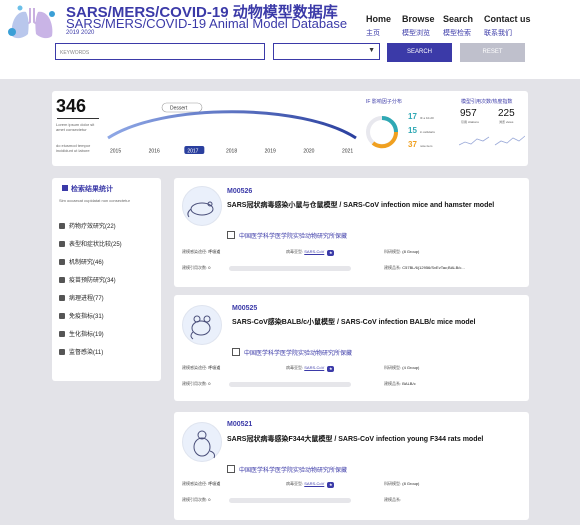 Image resolution: width=580 pixels, height=525 pixels. Describe the element at coordinates (507, 19) in the screenshot. I see `nav-contact-en: Contact us` at that location.